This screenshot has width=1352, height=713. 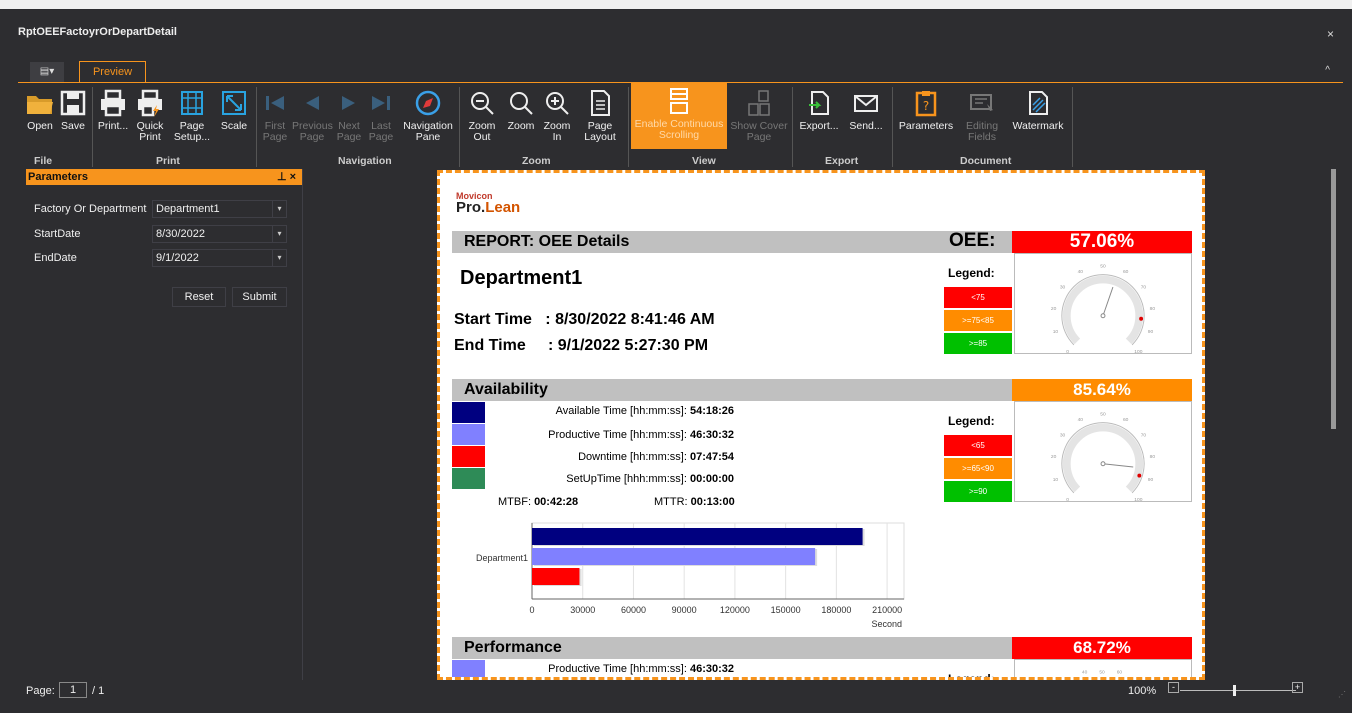 I want to click on watermark-button: Watermark, so click(x=1038, y=117).